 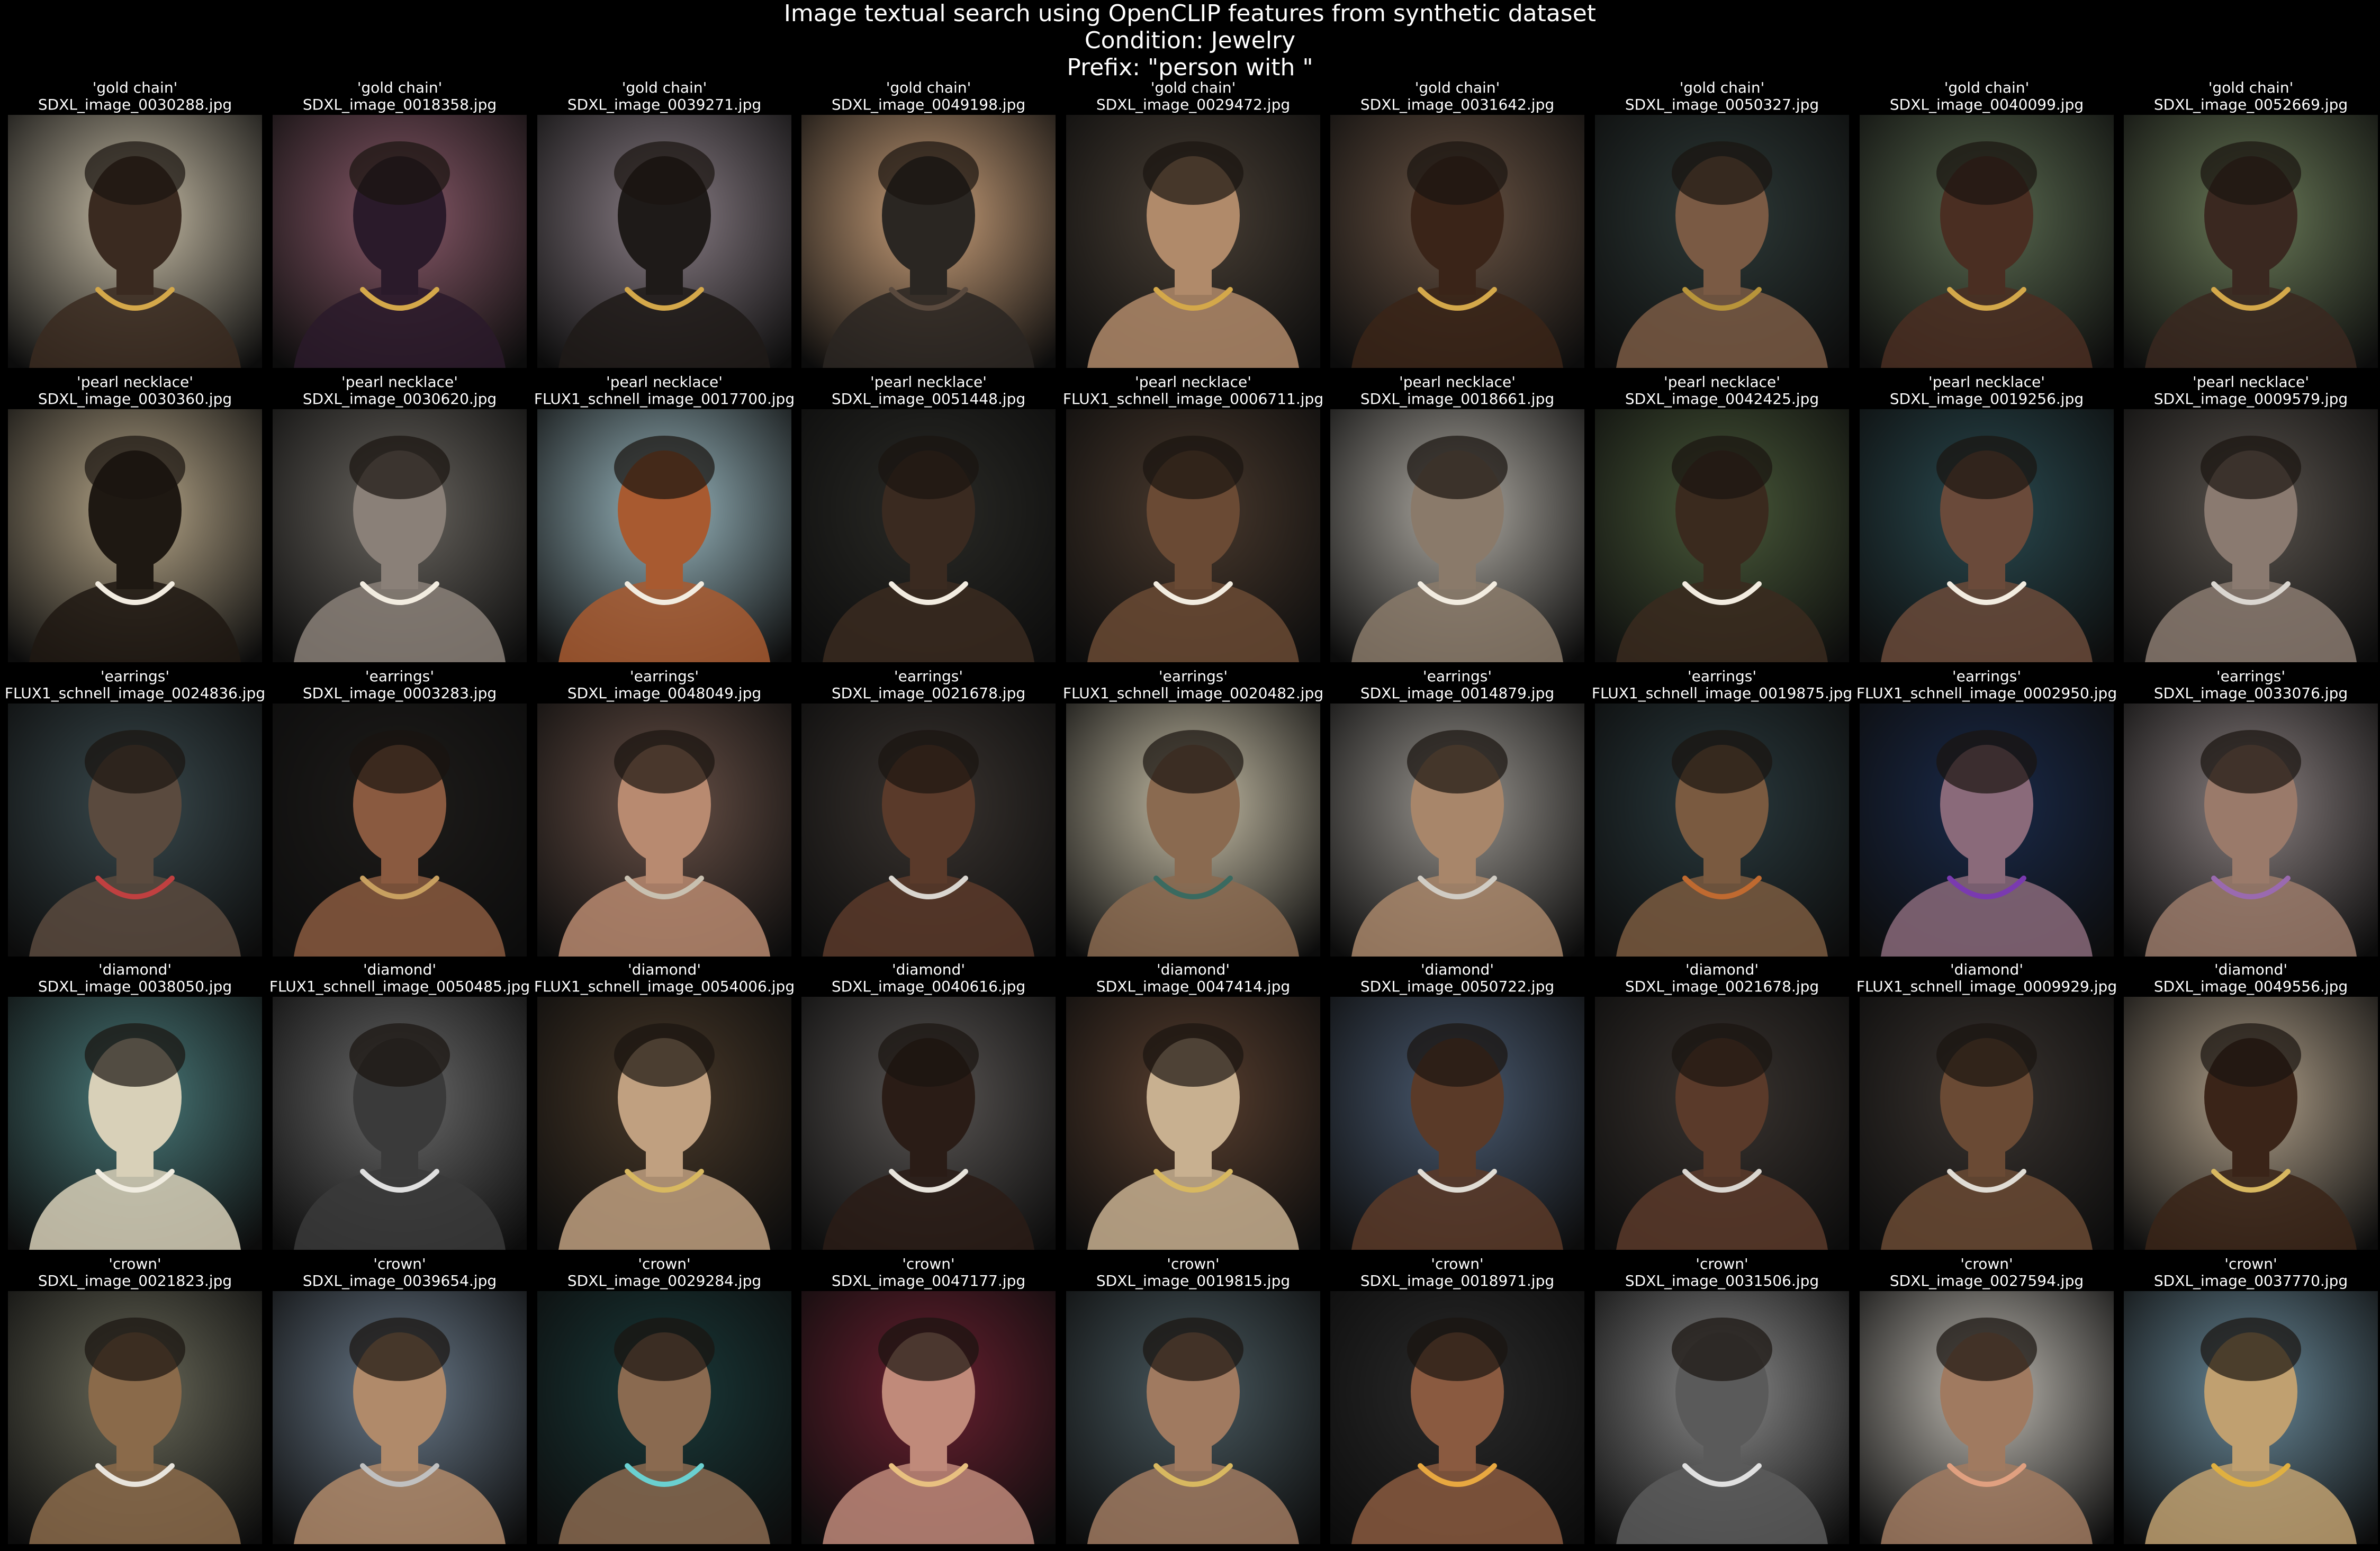 I want to click on result-thumbnail: 'crown' SDXL_image_0019815.jpg, so click(x=1193, y=1400).